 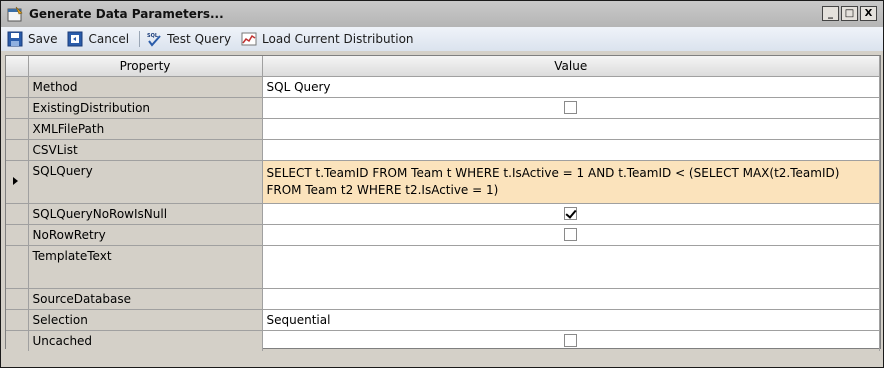 I want to click on property-name: SQLQueryNoRowIsNull, so click(x=145, y=214).